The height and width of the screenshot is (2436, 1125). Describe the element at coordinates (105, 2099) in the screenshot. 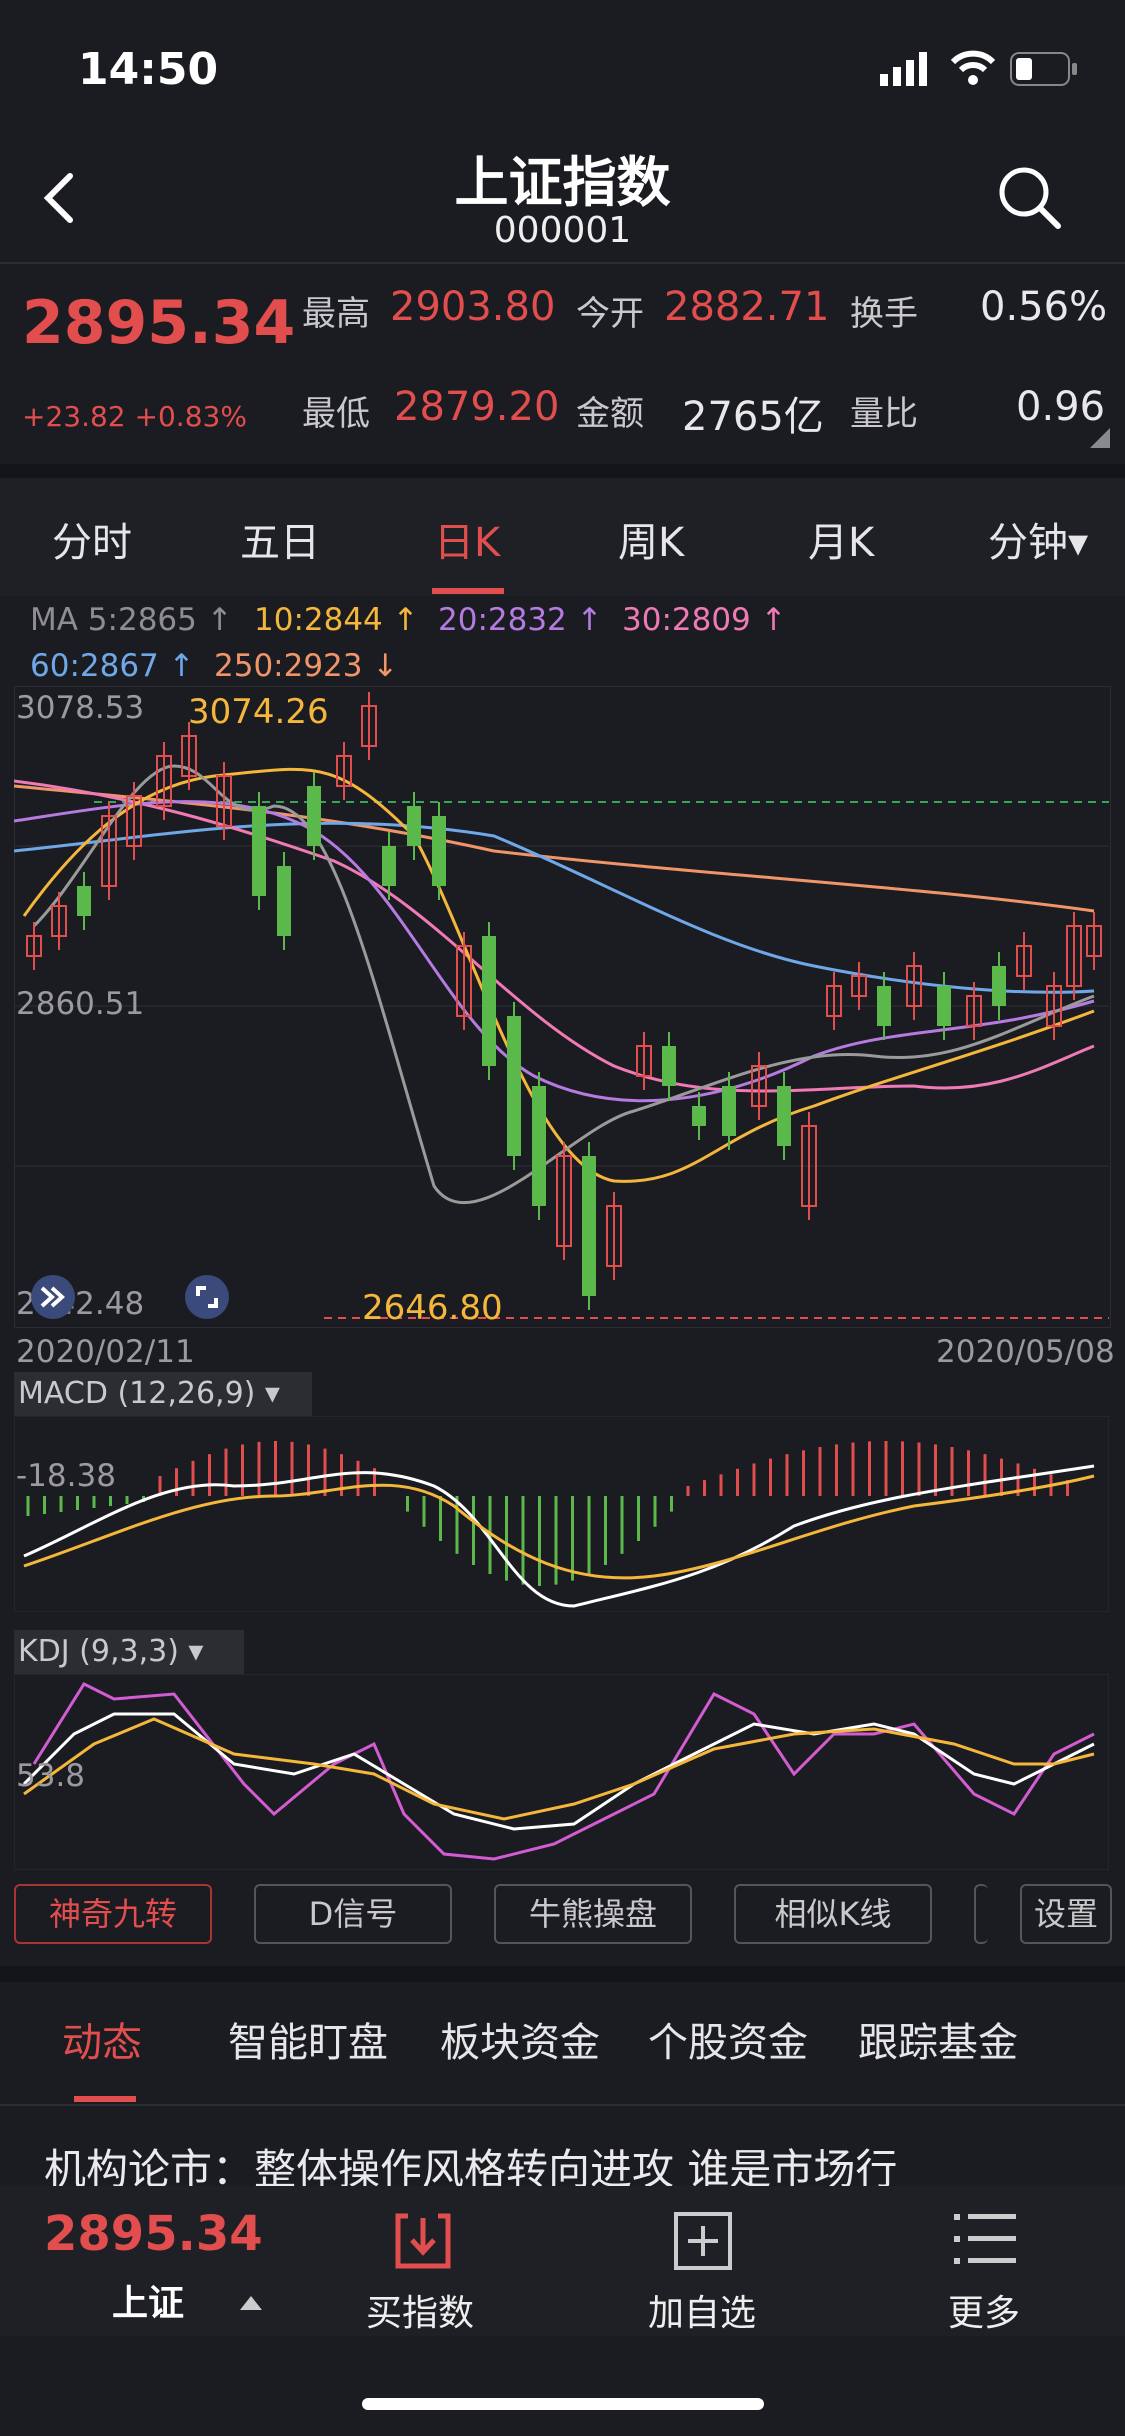

I see `feed-active-indicator` at that location.